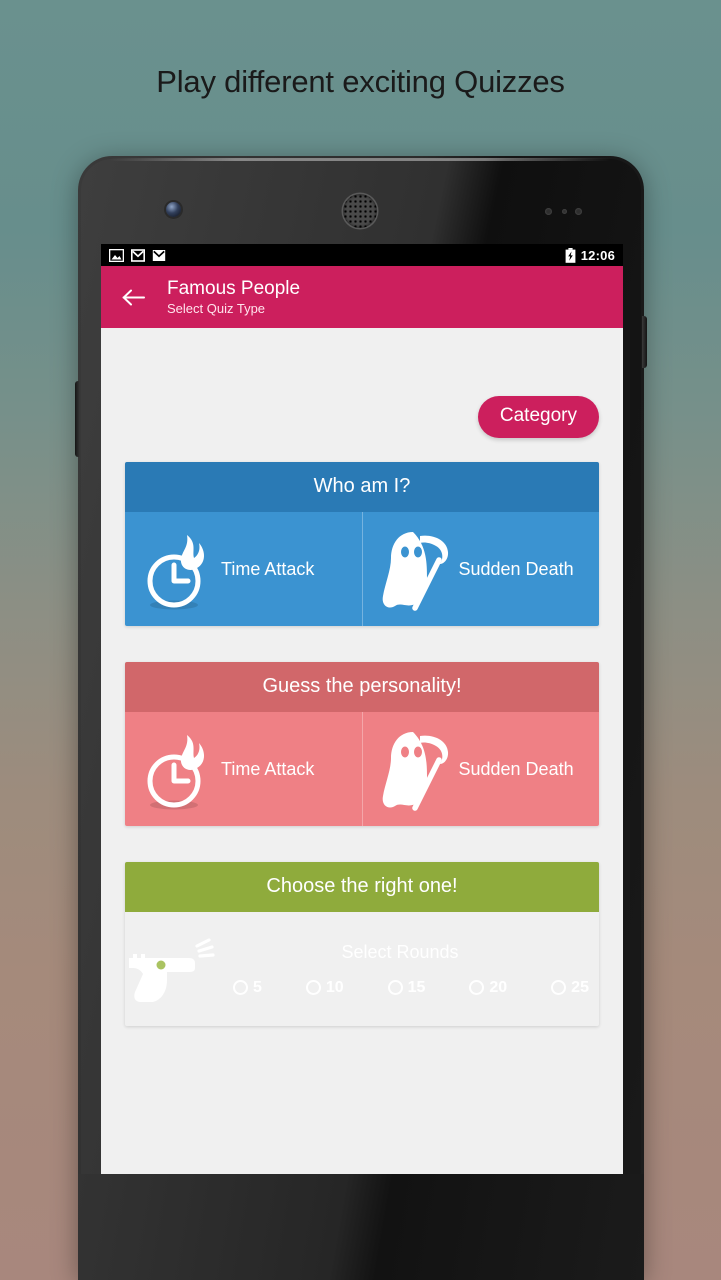 This screenshot has height=1280, width=721. I want to click on image-icon, so click(116, 255).